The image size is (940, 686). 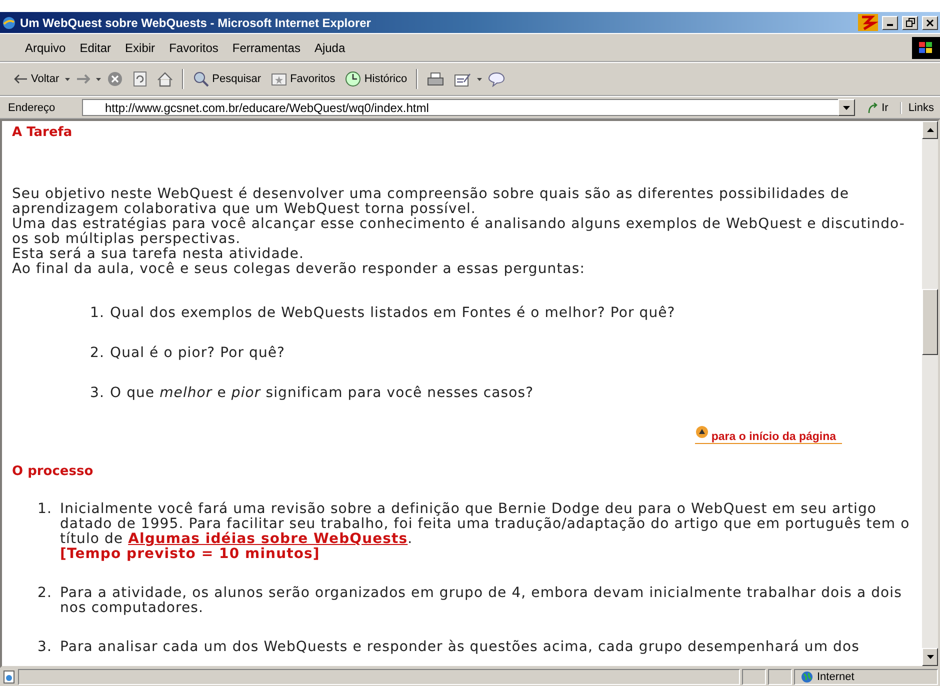 I want to click on dropdown-button, so click(x=846, y=107).